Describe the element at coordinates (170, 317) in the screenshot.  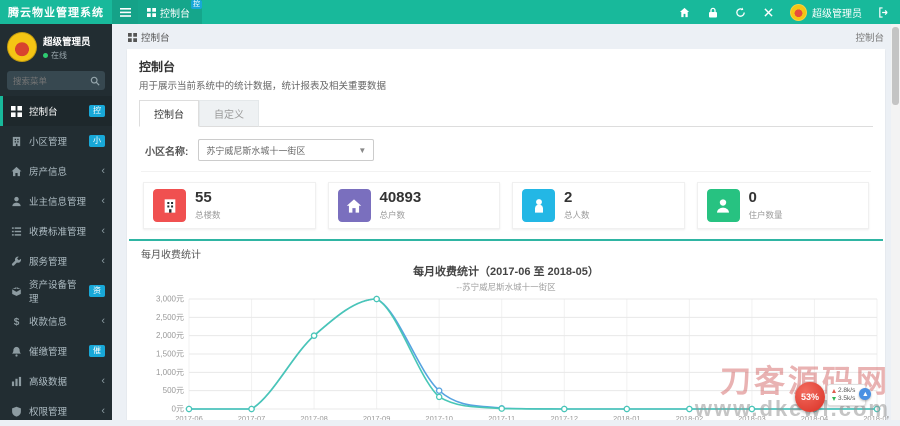
I see `svg-text: 2,500元` at that location.